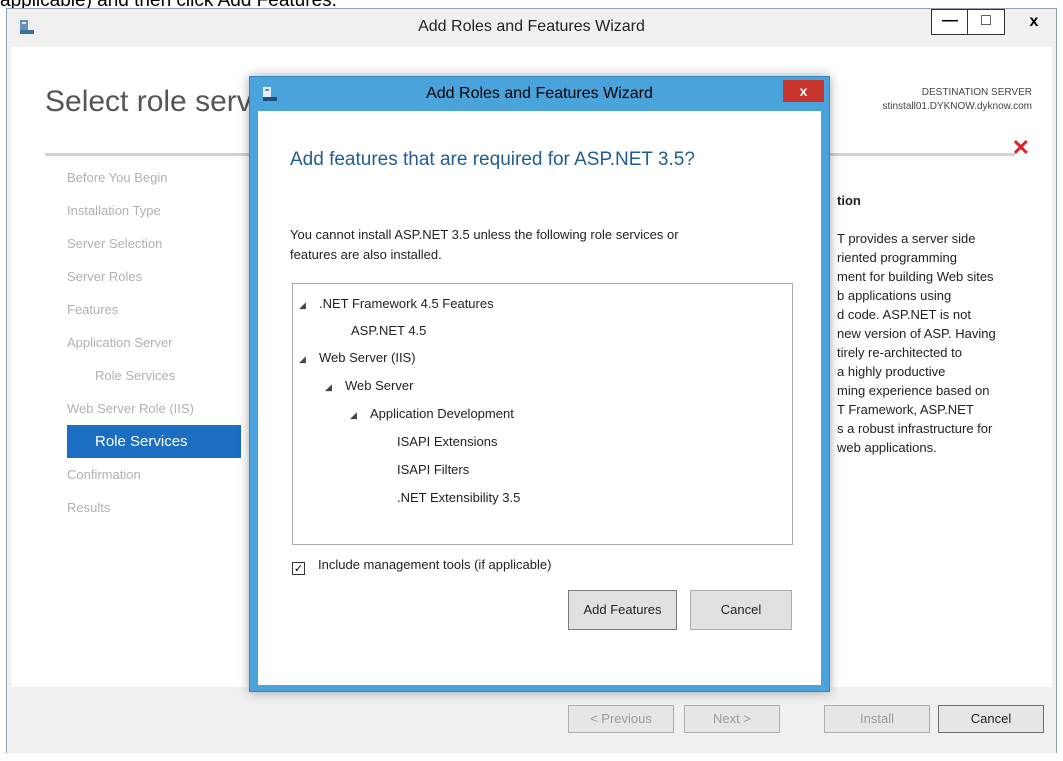  I want to click on tree-item: ISAPI Extensions, so click(447, 442).